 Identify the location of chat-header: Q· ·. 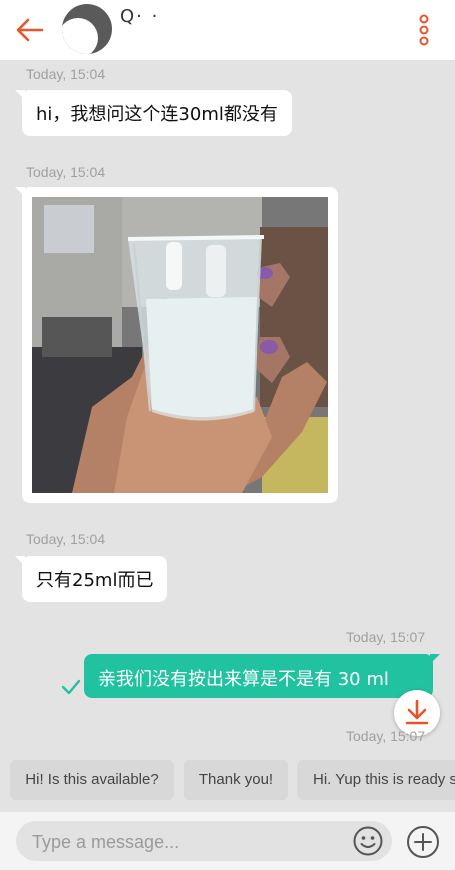
(227, 30).